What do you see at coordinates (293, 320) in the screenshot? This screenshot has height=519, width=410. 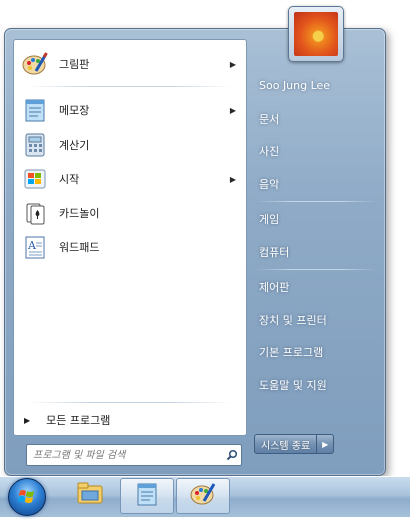 I see `devices-printers-link: 장치 및 프린터` at bounding box center [293, 320].